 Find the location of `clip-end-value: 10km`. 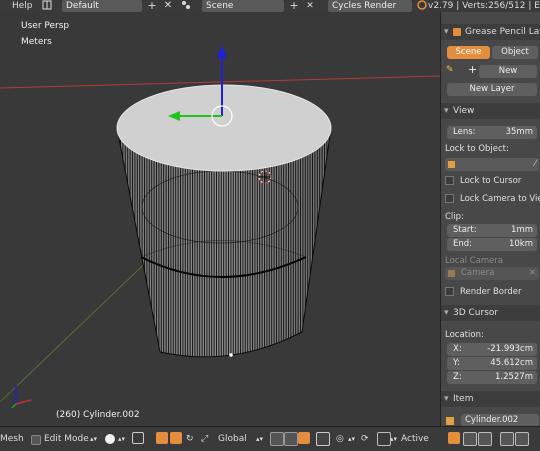

clip-end-value: 10km is located at coordinates (520, 244).